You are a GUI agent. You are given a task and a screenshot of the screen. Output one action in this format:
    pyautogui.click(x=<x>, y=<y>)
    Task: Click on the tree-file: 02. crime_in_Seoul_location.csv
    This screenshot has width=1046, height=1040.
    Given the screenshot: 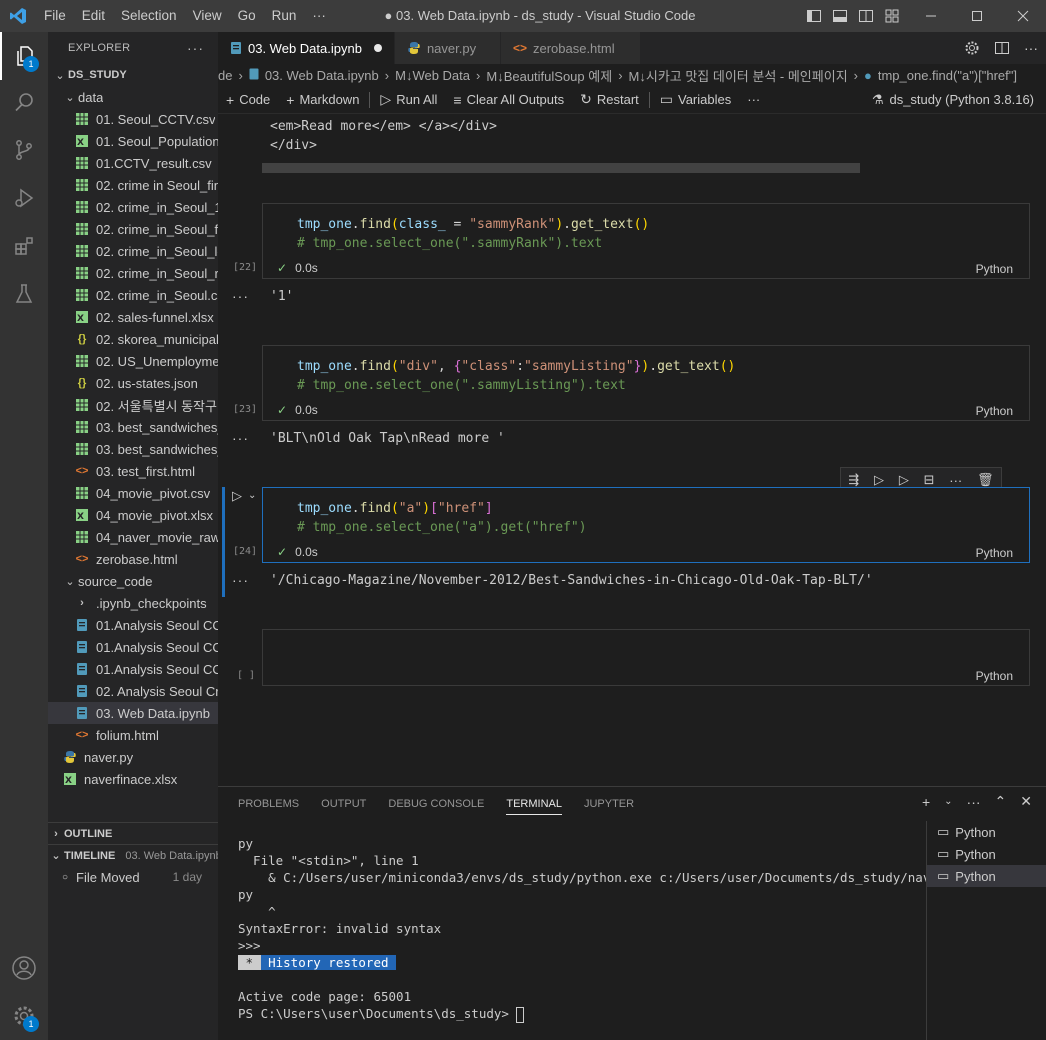 What is the action you would take?
    pyautogui.click(x=133, y=251)
    